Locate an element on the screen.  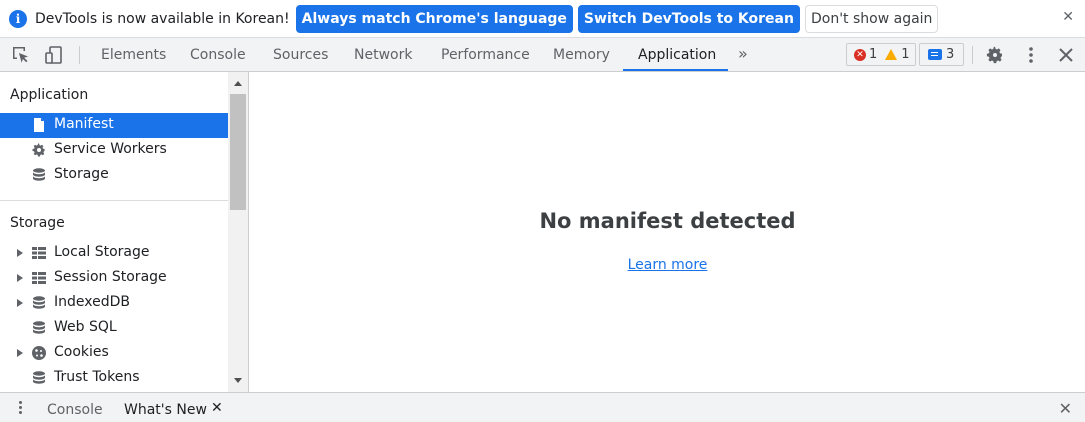
learn-more-wrapper: Learn more is located at coordinates (667, 265).